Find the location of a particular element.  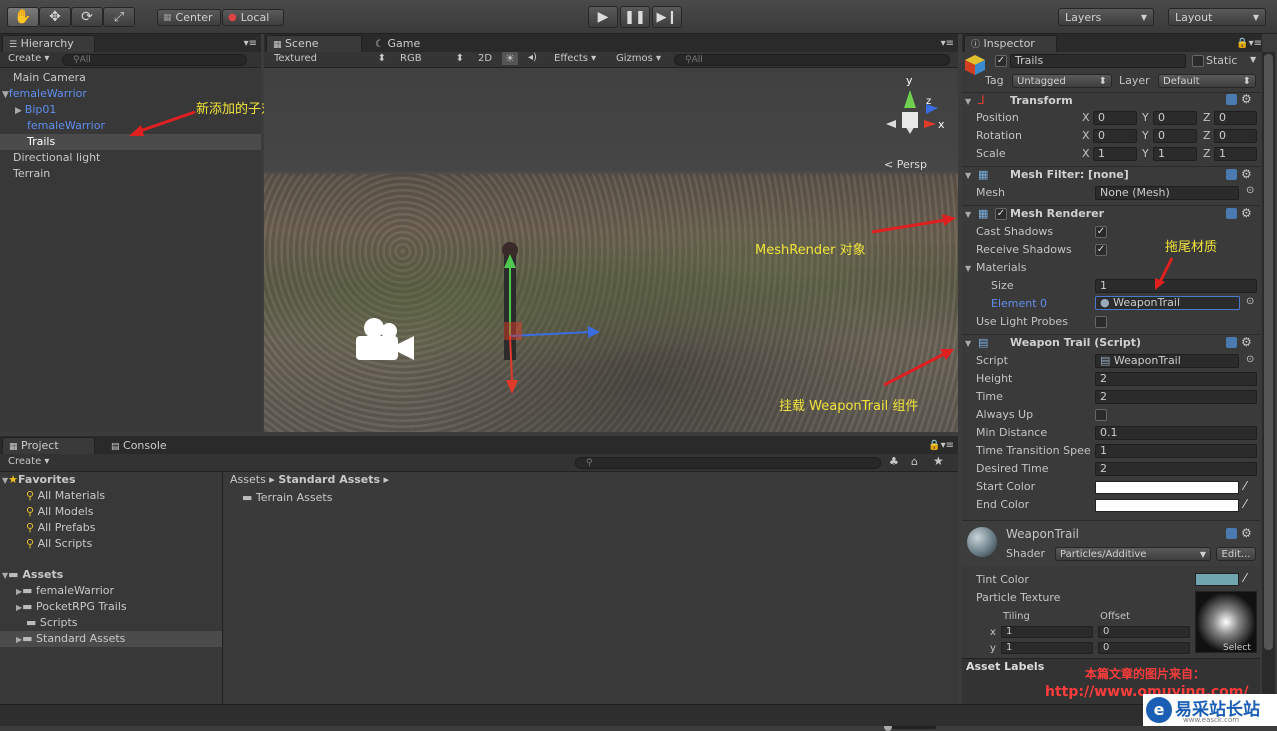

start-color-swatch is located at coordinates (1167, 487).